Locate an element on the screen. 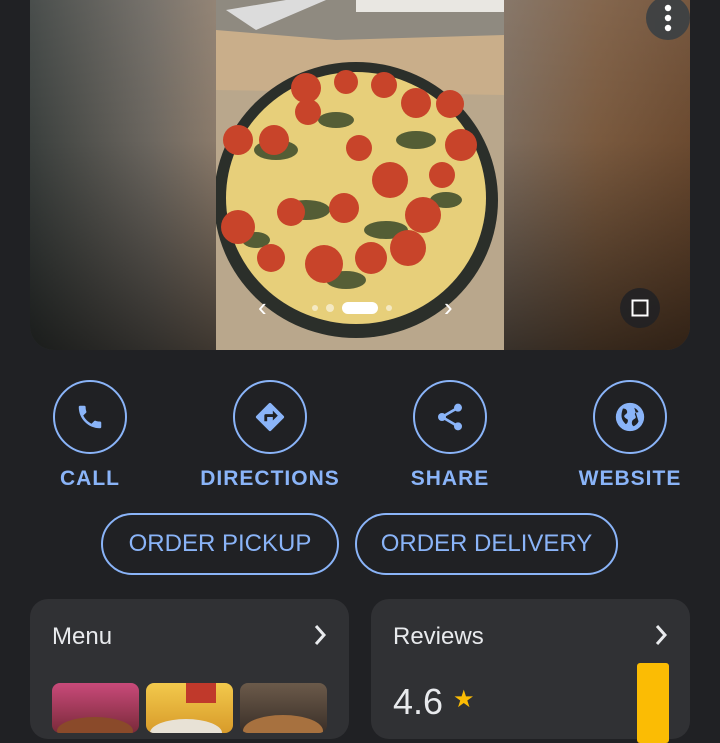  directions-button: DIRECTIONS is located at coordinates (270, 435).